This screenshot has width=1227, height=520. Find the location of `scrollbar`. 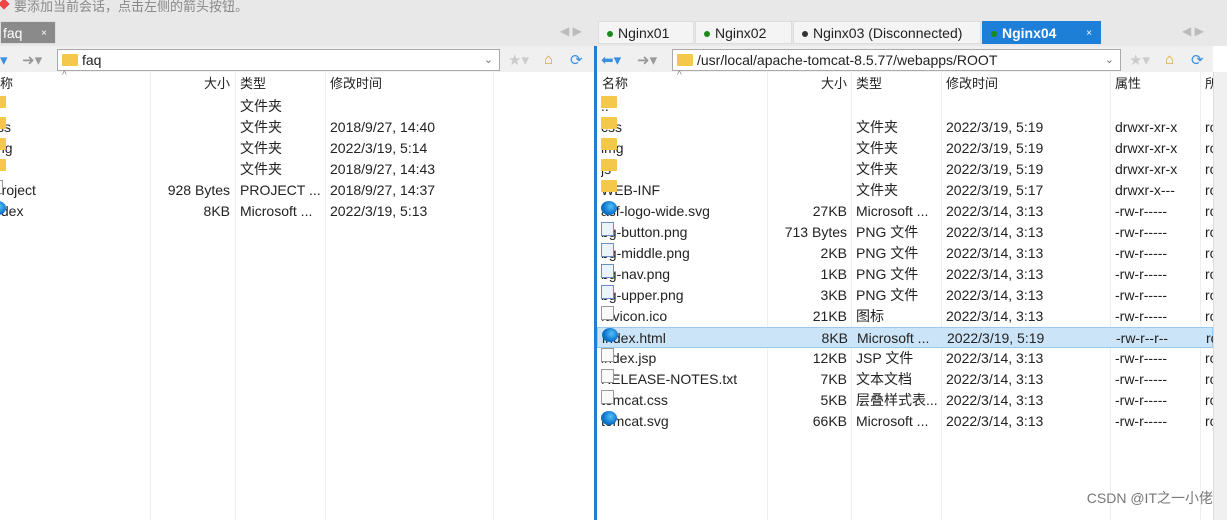

scrollbar is located at coordinates (1220, 296).